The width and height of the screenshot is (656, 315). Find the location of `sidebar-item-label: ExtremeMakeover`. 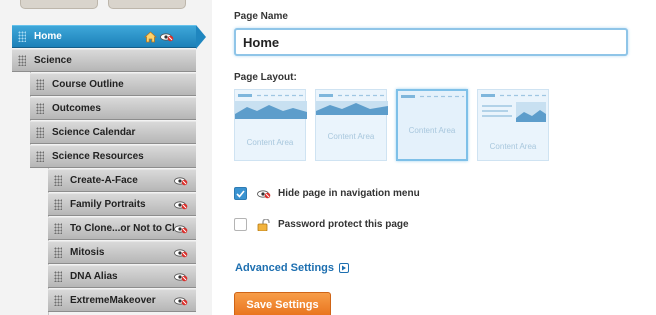

sidebar-item-label: ExtremeMakeover is located at coordinates (113, 300).